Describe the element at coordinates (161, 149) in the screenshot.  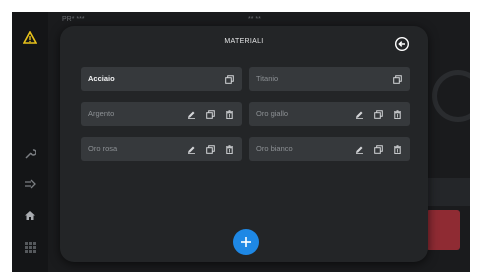
I see `material-card-oro-rosa: Oro rosa` at that location.